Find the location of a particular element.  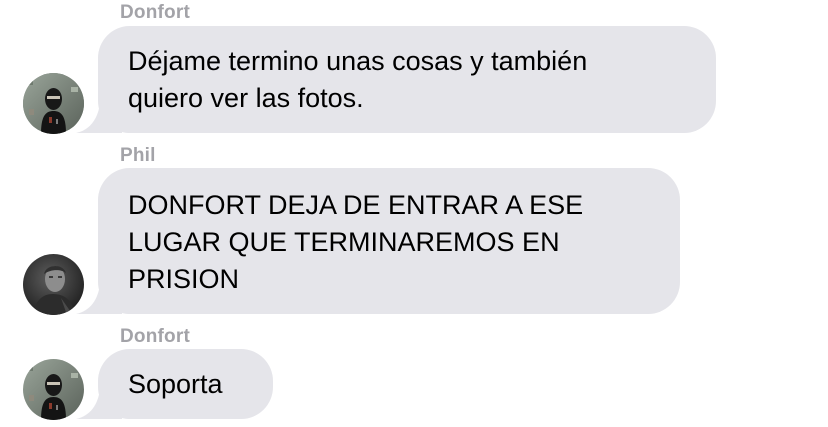

message-text-line: Soporta is located at coordinates (175, 384).